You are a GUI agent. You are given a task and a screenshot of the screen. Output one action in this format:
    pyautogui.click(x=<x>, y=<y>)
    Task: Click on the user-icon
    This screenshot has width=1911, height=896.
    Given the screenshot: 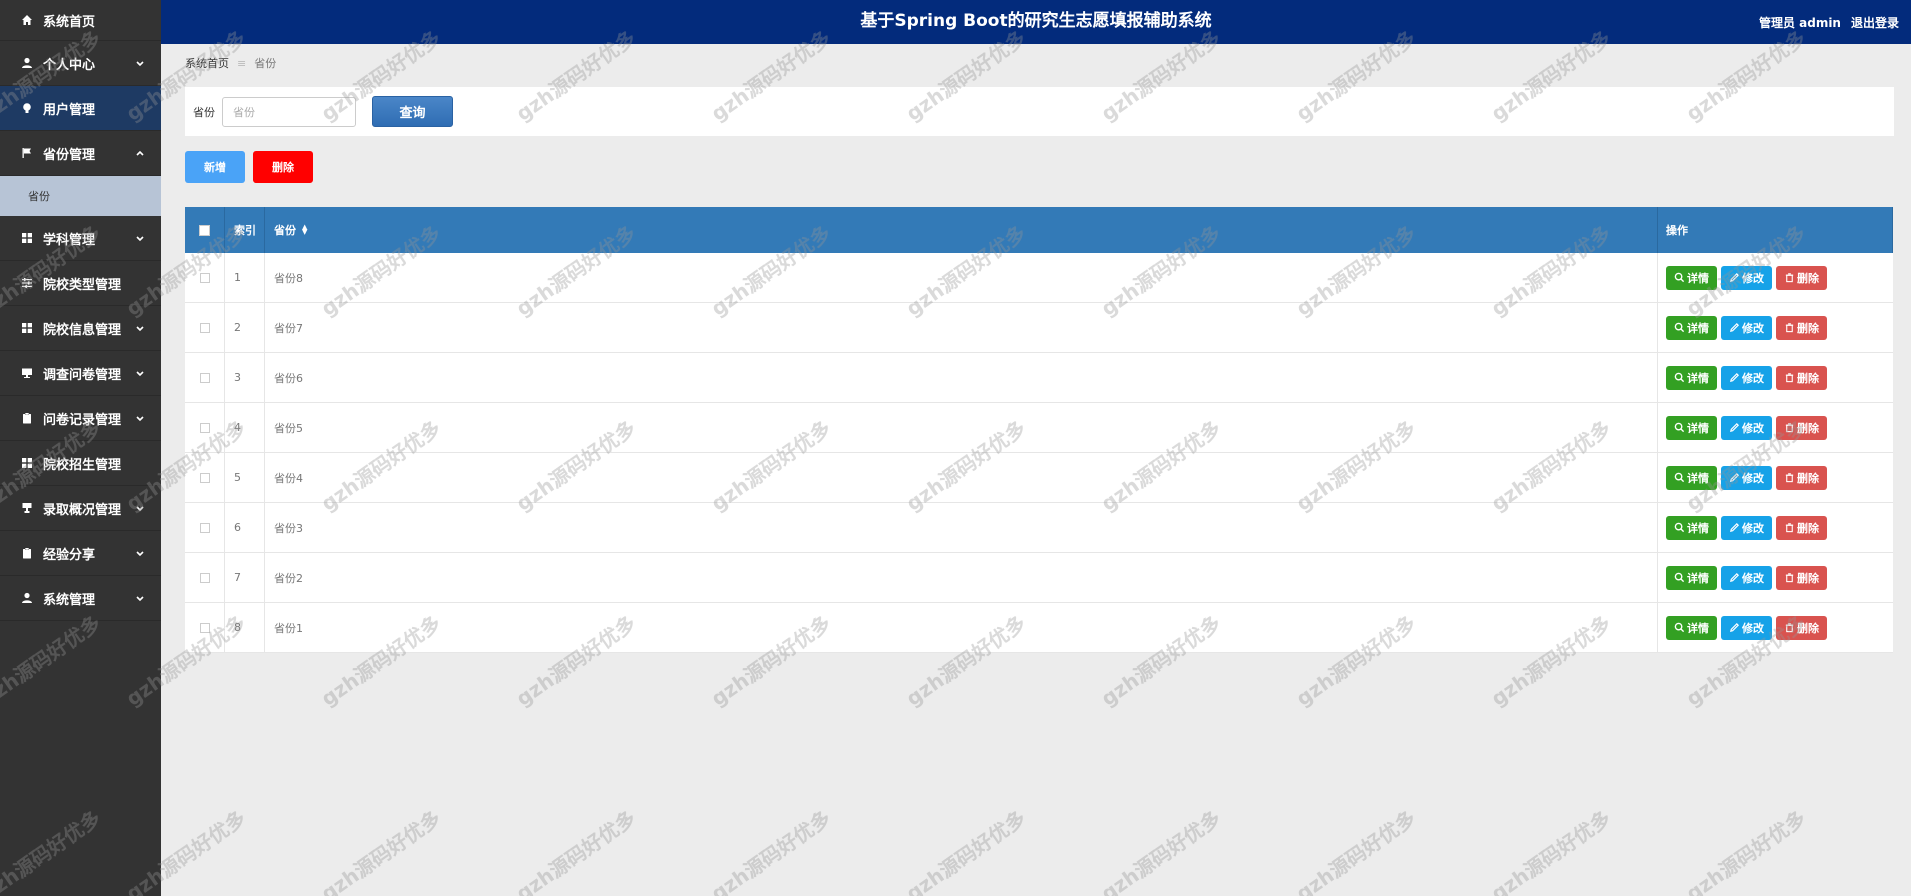 What is the action you would take?
    pyautogui.click(x=27, y=63)
    